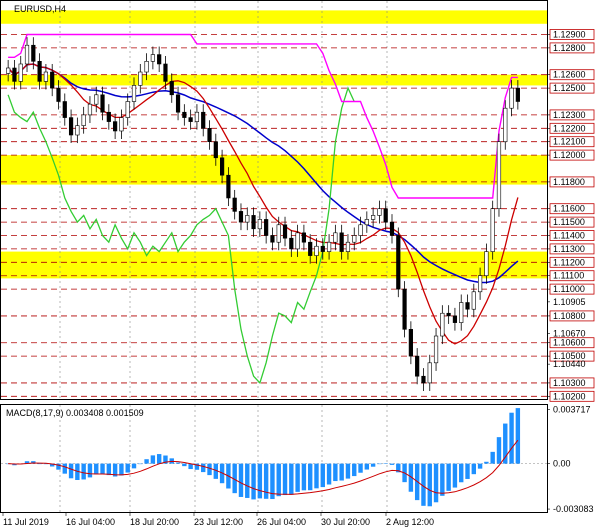 Image resolution: width=595 pixels, height=532 pixels. What do you see at coordinates (569, 142) in the screenshot?
I see `price-tick-label: 1.12100` at bounding box center [569, 142].